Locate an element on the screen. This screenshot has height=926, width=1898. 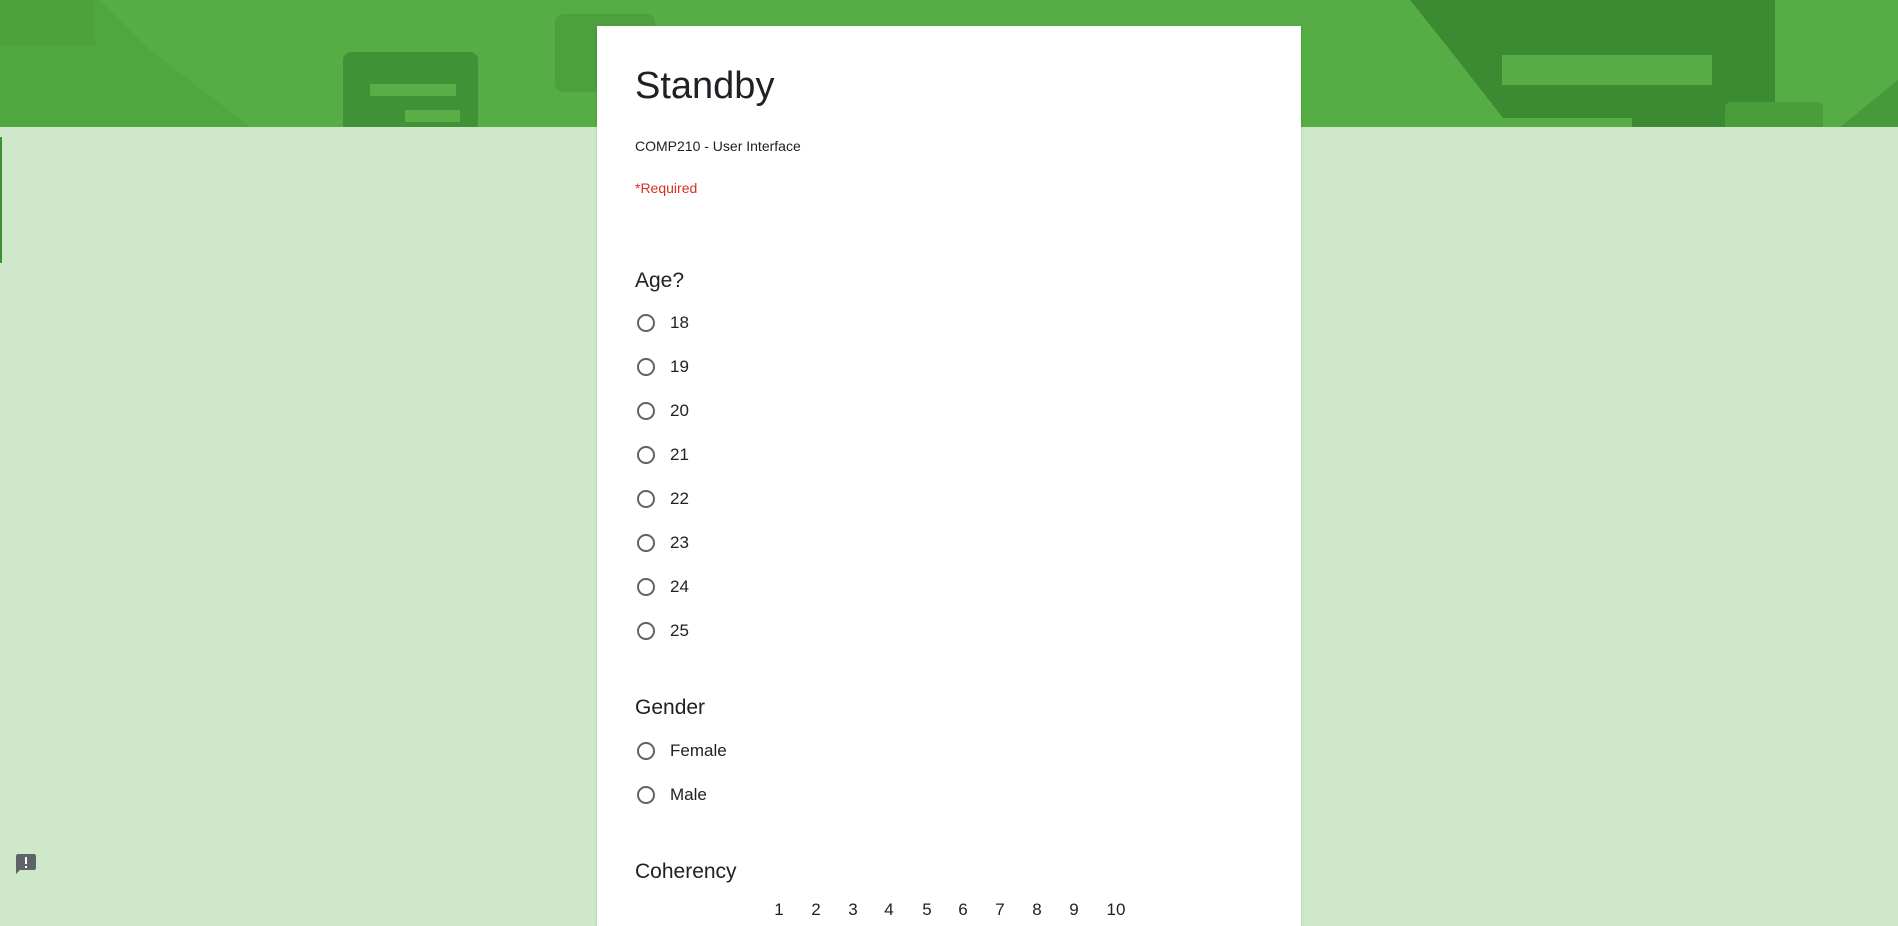
option-label: 18 is located at coordinates (679, 322).